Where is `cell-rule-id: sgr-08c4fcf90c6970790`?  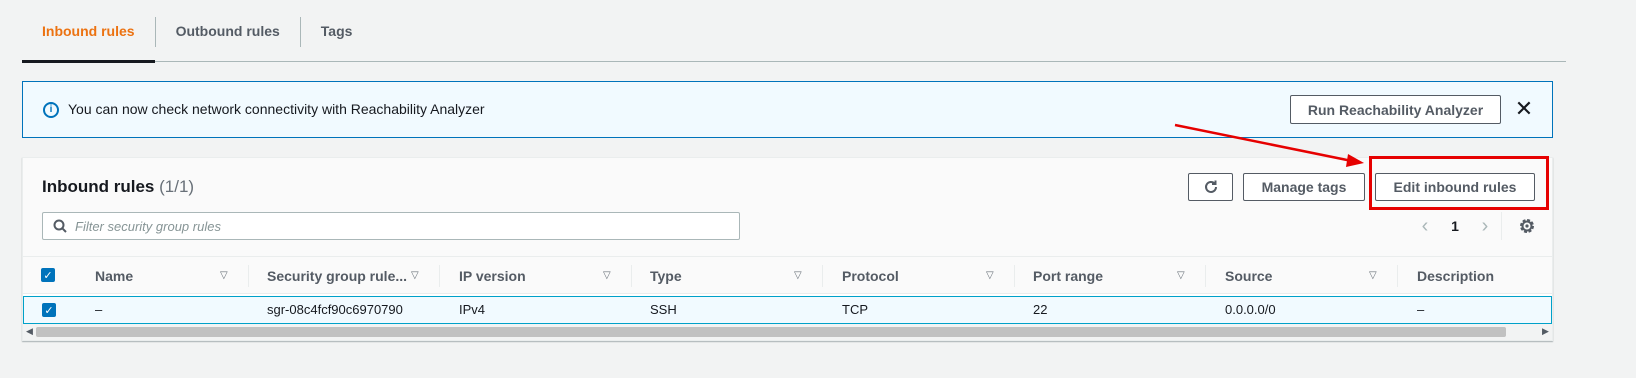
cell-rule-id: sgr-08c4fcf90c6970790 is located at coordinates (335, 309).